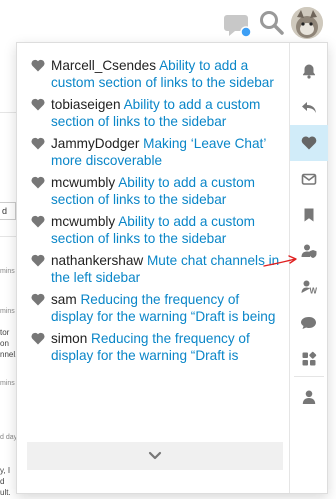 The width and height of the screenshot is (336, 499). I want to click on notification-username: Marcell_Csendes, so click(104, 65).